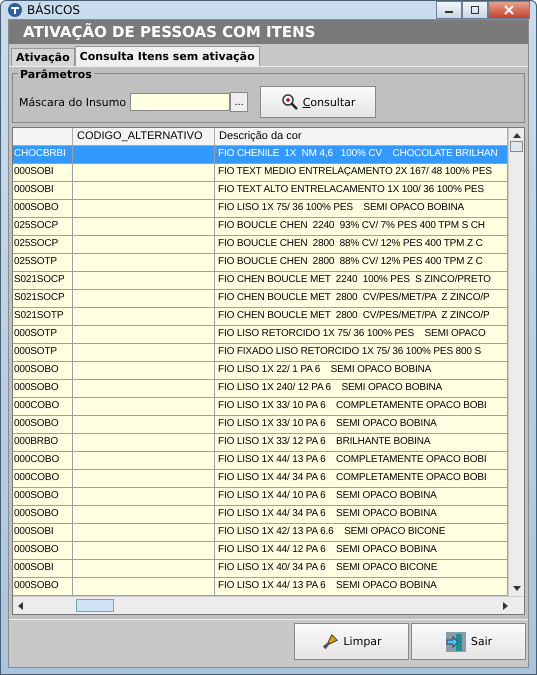 This screenshot has height=675, width=537. I want to click on table-row: 000SOBO FIO LISO 1X 44/ 10 PA 6 SEMI OPACO BOBINA, so click(260, 497).